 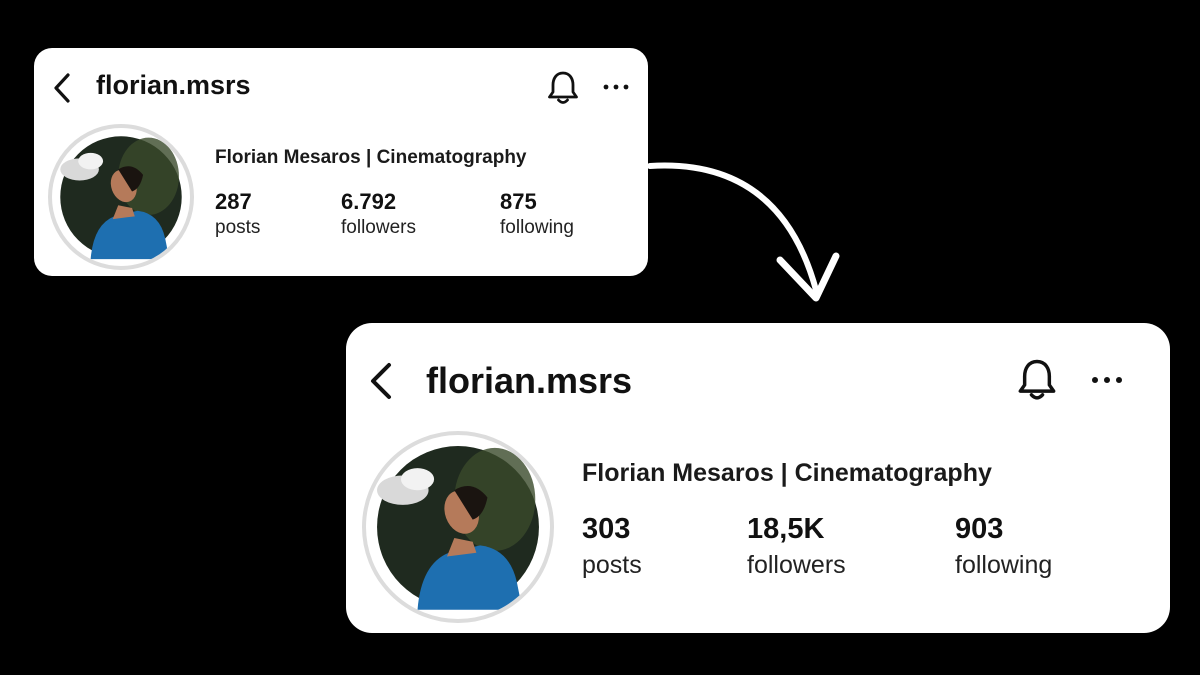 I want to click on stat-following-count: 903, so click(x=979, y=529).